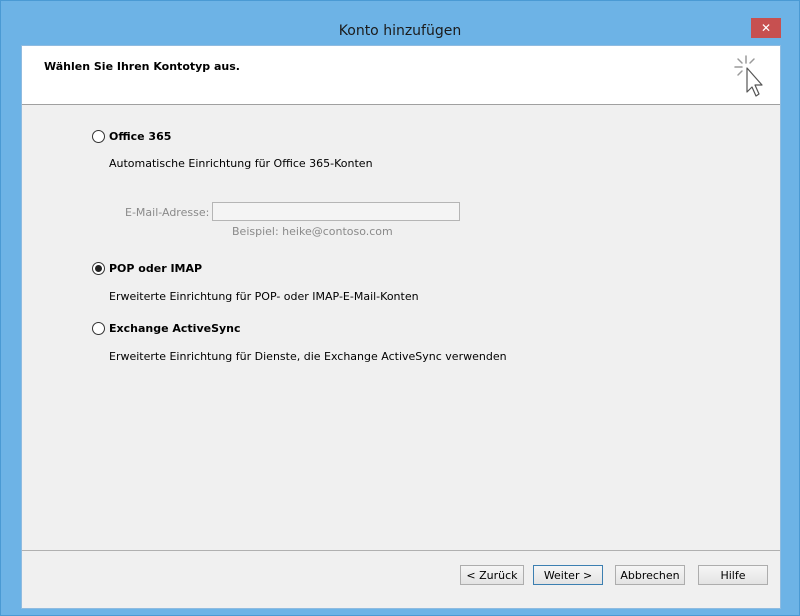 The width and height of the screenshot is (800, 616). Describe the element at coordinates (142, 66) in the screenshot. I see `header-title: Wählen Sie Ihren Kontotyp aus.` at that location.